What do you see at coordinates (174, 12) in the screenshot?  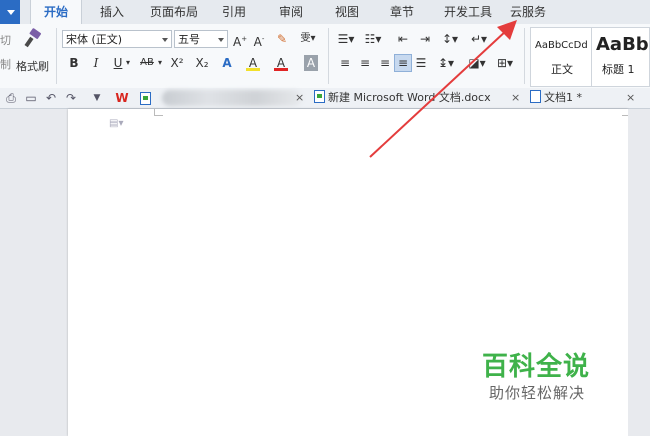 I see `tab-page-layout: 页面布局` at bounding box center [174, 12].